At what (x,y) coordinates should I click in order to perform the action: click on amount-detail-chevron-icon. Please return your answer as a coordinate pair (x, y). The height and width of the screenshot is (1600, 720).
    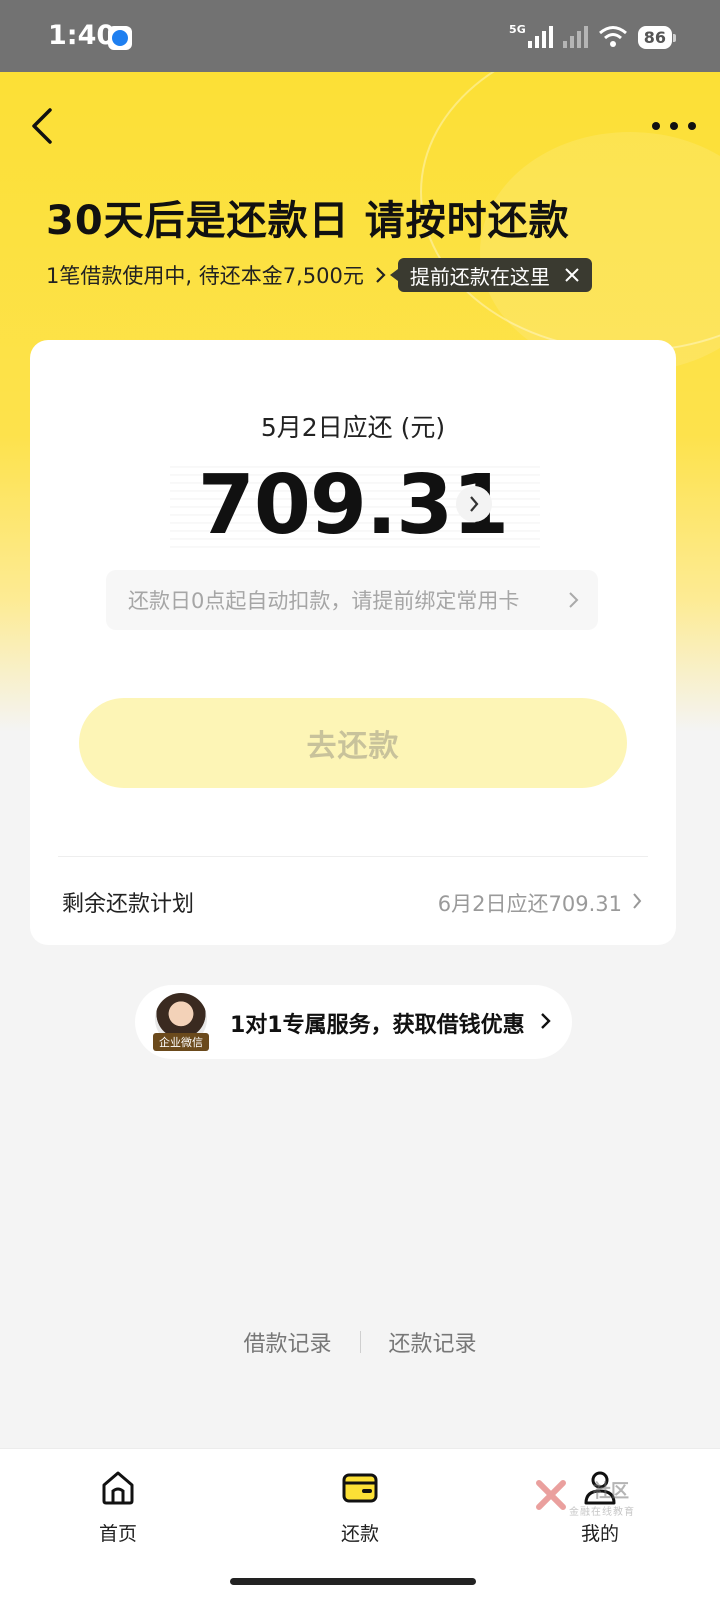
    Looking at the image, I should click on (474, 504).